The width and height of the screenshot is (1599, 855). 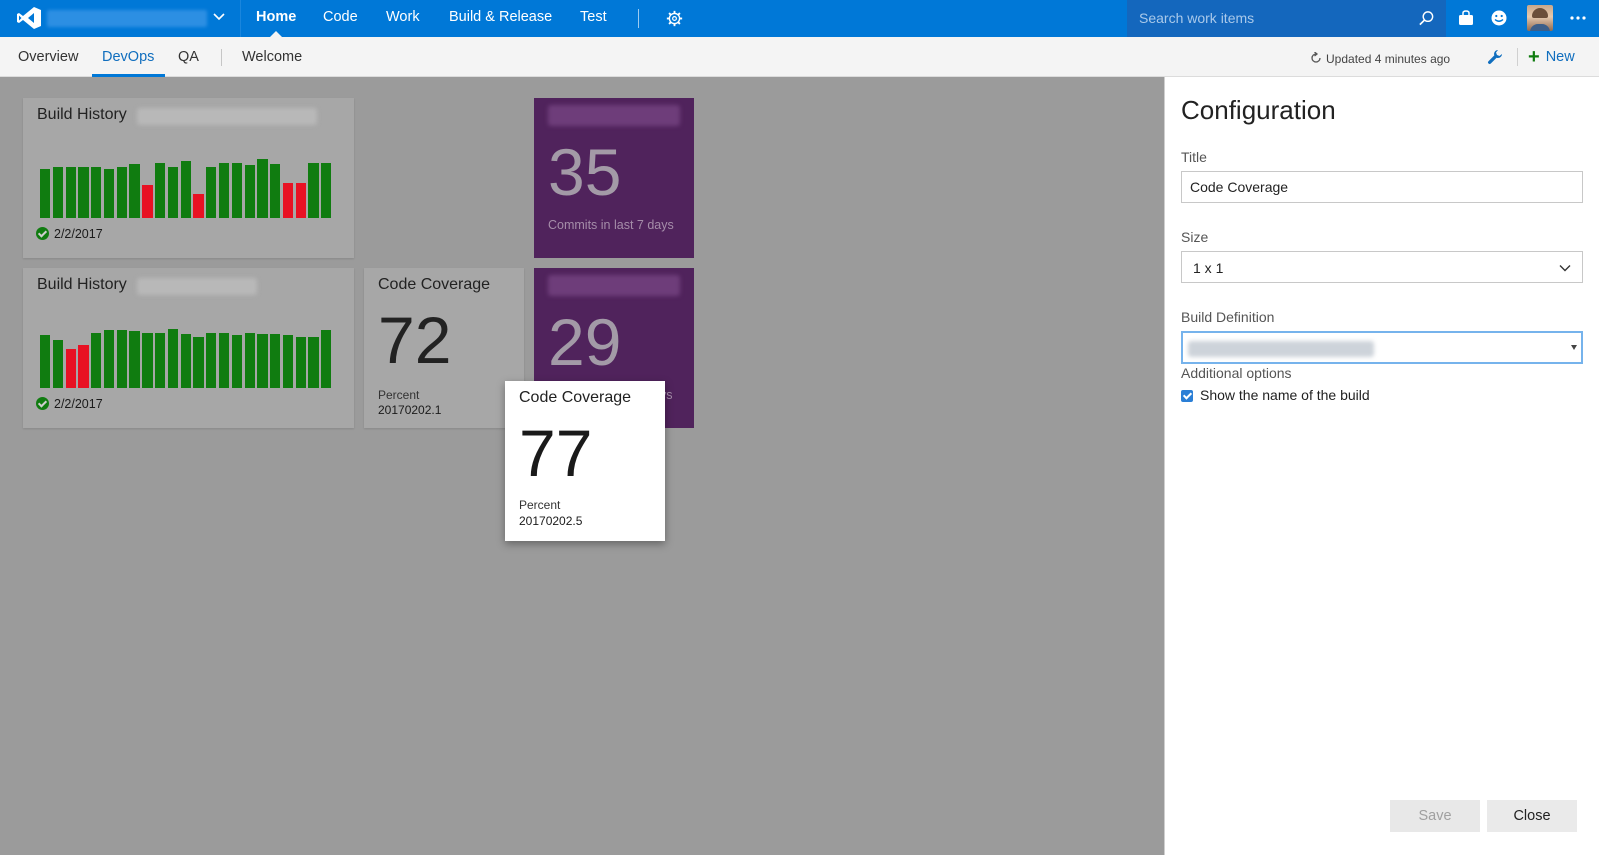 What do you see at coordinates (585, 461) in the screenshot?
I see `code-coverage-preview-tile: Code Coverage 77 Percent 20170202.5` at bounding box center [585, 461].